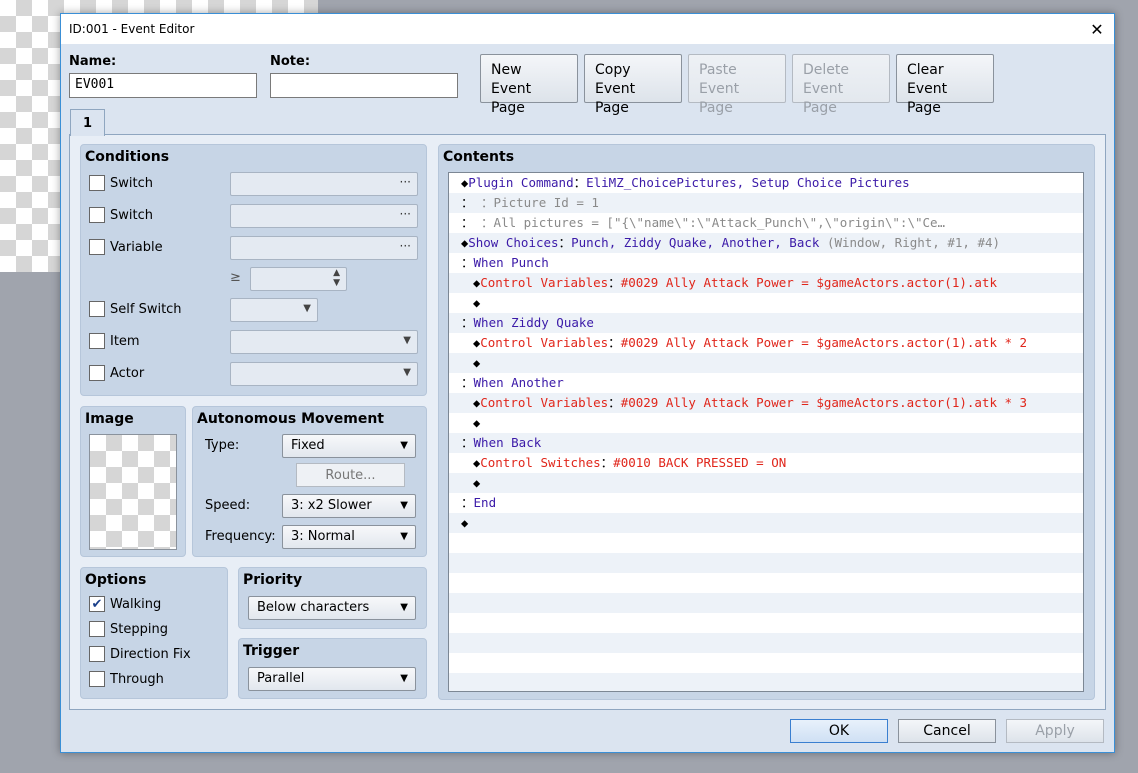  What do you see at coordinates (839, 731) in the screenshot?
I see `ok-button: OK` at bounding box center [839, 731].